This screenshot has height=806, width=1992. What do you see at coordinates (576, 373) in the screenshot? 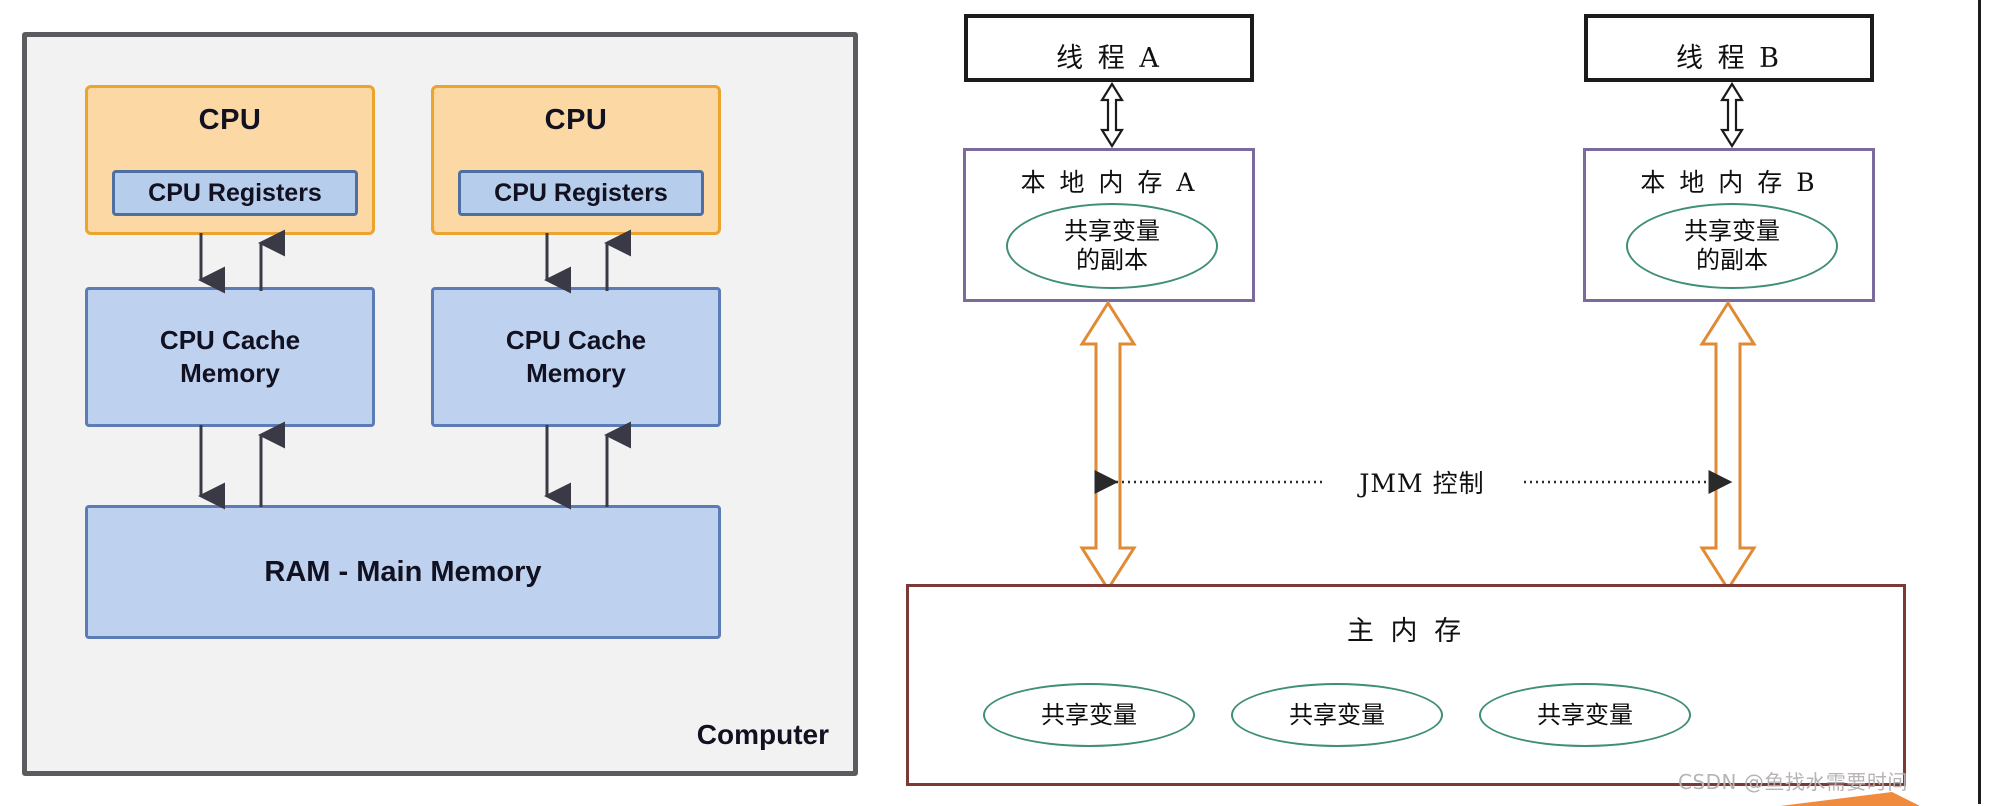
I see `cpu-cache-label-2-line2: Memory` at bounding box center [576, 373].